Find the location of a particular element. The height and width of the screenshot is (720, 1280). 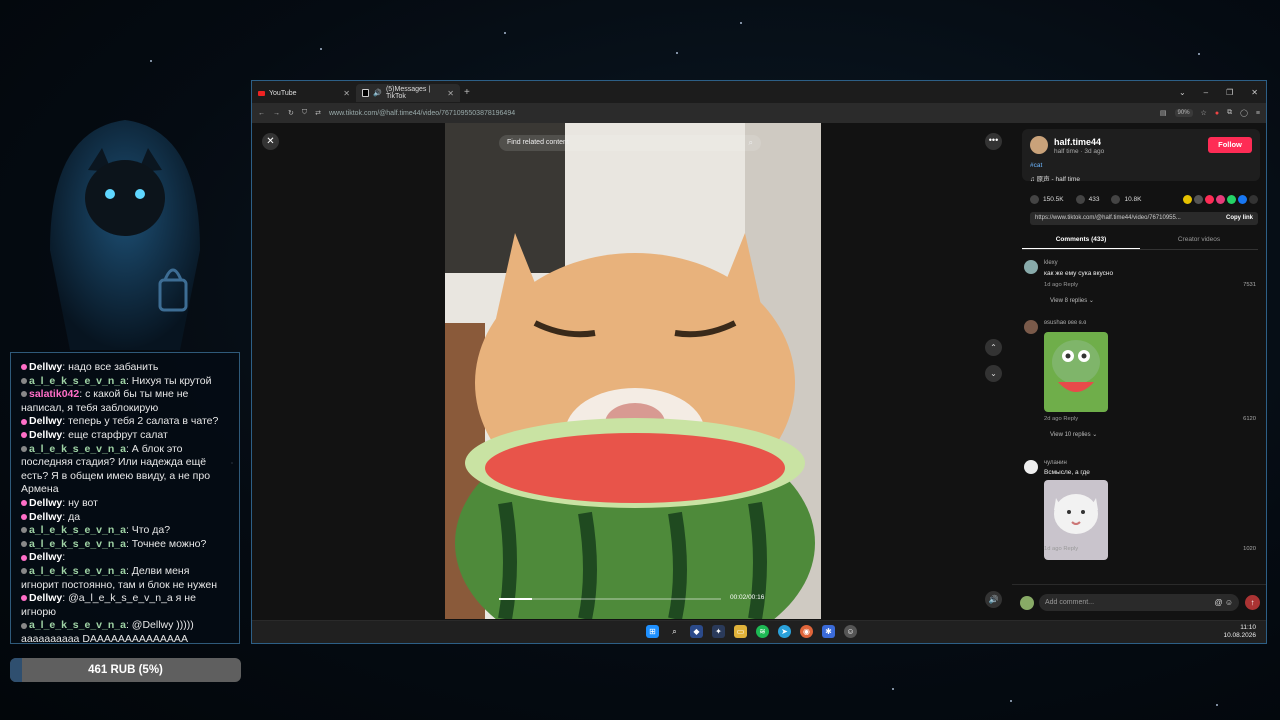

chat-text: да is located at coordinates (74, 516).